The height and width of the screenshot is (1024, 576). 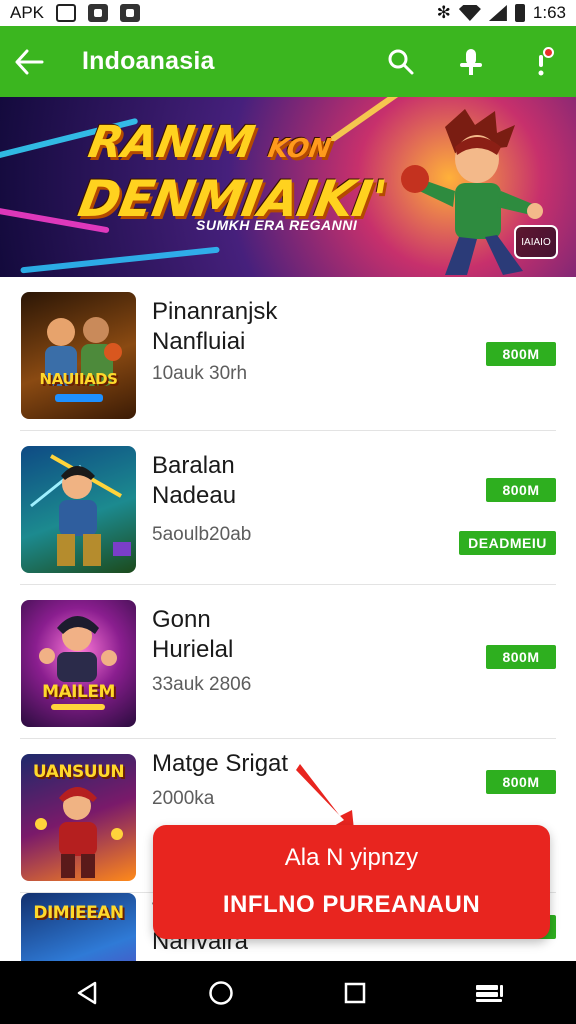 What do you see at coordinates (443, 12) in the screenshot?
I see `bluetooth-icon: ✻` at bounding box center [443, 12].